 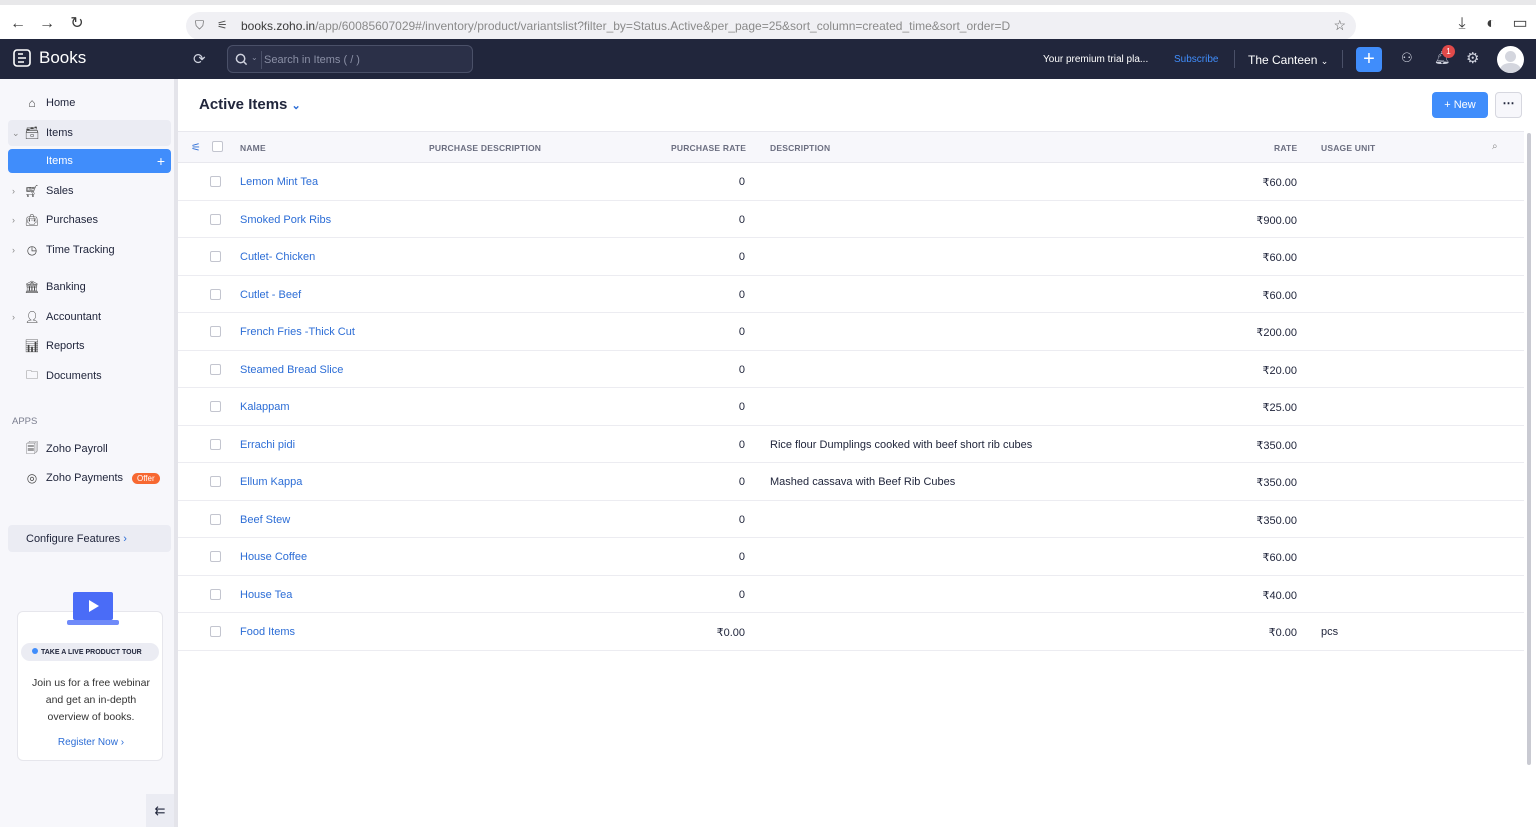 What do you see at coordinates (89, 538) in the screenshot?
I see `configure-features-button: Configure Features ›` at bounding box center [89, 538].